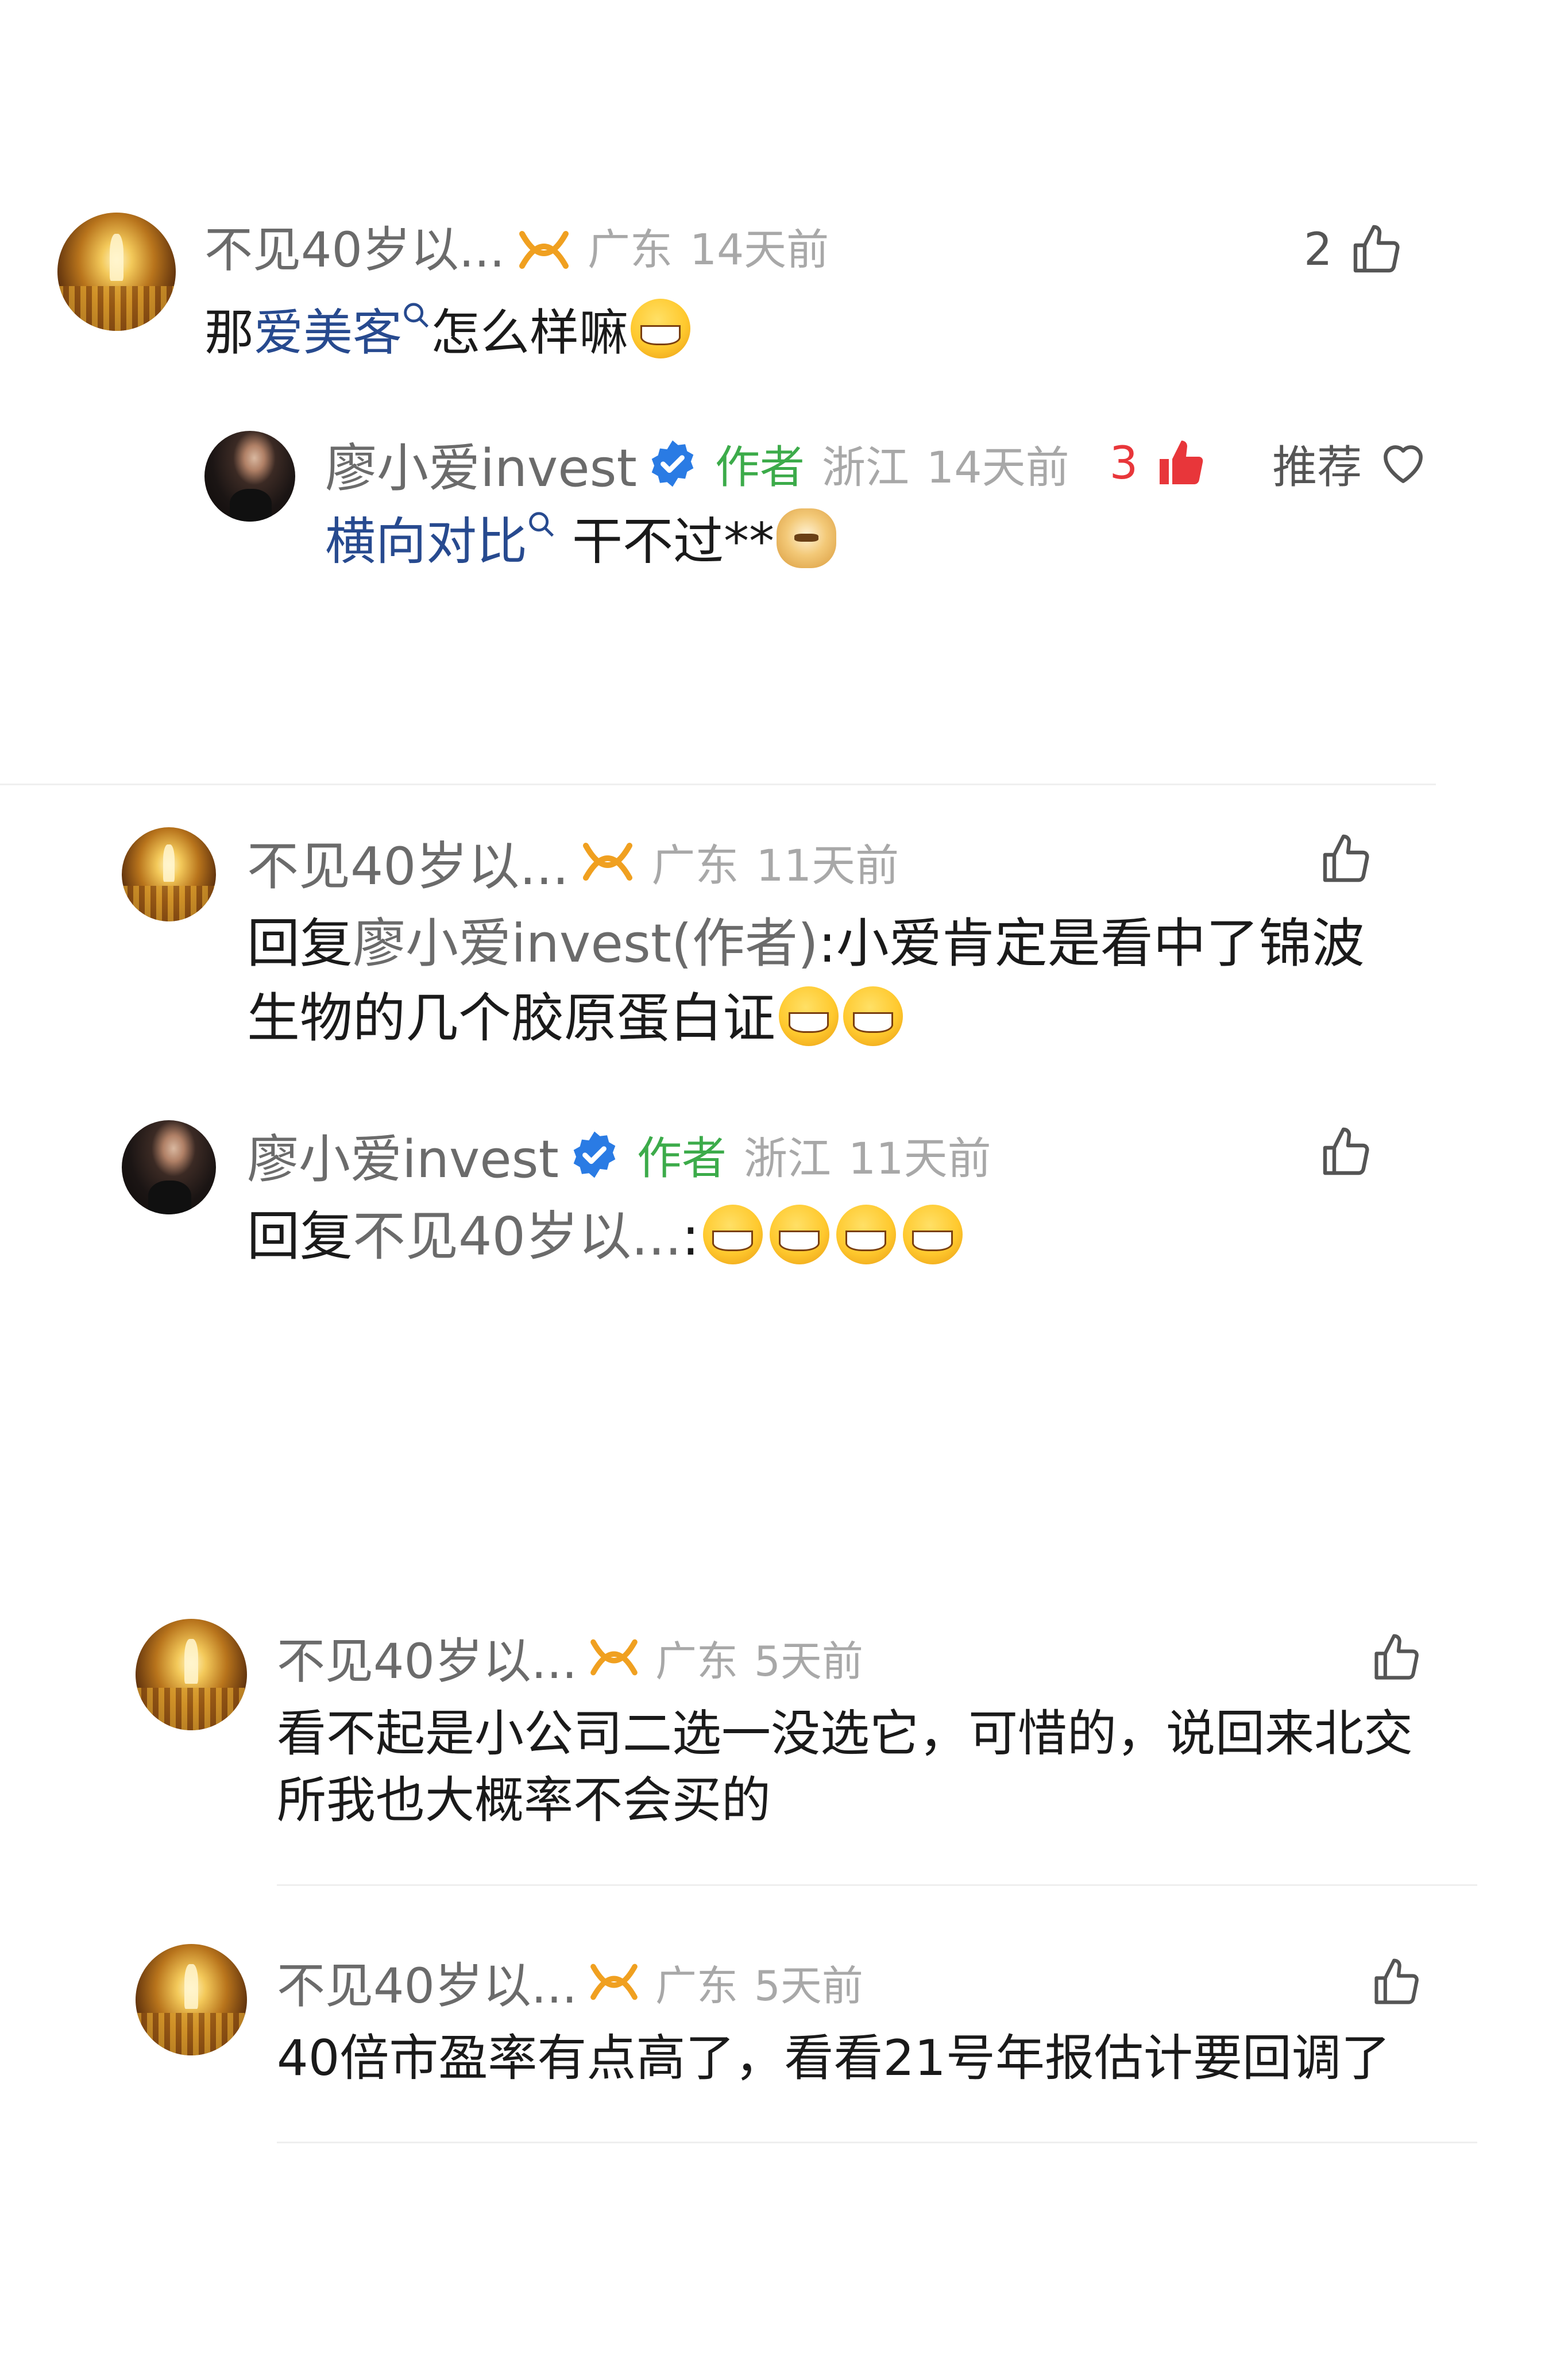 The height and width of the screenshot is (2353, 1568). Describe the element at coordinates (665, 542) in the screenshot. I see `text-segment: 干不过**` at that location.